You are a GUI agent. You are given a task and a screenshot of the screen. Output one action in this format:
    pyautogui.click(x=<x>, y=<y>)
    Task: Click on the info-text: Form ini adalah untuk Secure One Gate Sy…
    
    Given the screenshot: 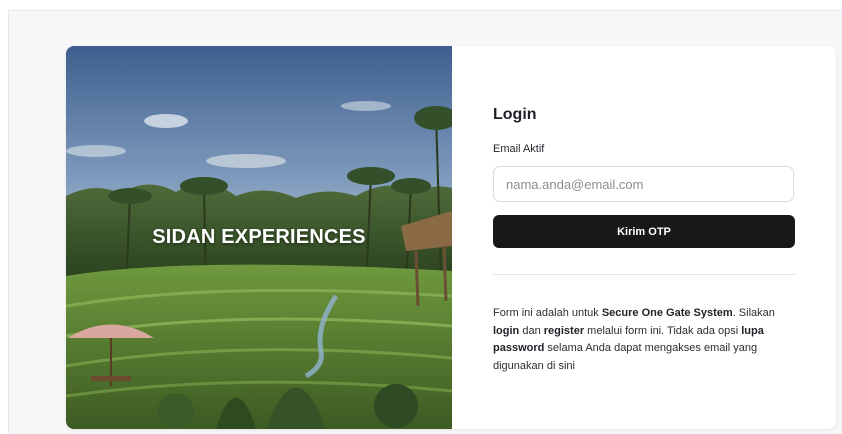 What is the action you would take?
    pyautogui.click(x=643, y=340)
    